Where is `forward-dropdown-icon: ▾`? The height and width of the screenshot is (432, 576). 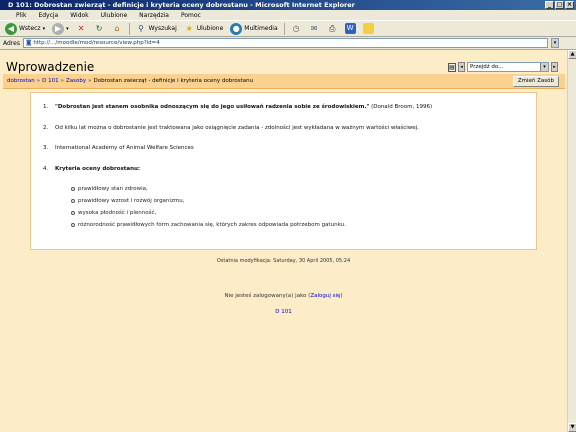
forward-dropdown-icon: ▾ is located at coordinates (67, 29).